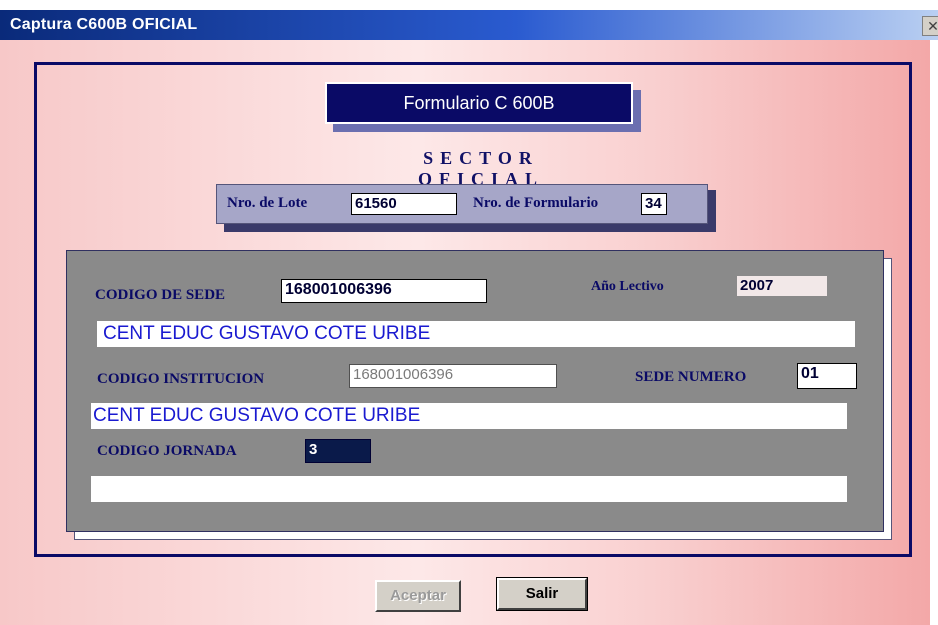 This screenshot has height=625, width=938. I want to click on formulario-label: Nro. de Formulario, so click(536, 203).